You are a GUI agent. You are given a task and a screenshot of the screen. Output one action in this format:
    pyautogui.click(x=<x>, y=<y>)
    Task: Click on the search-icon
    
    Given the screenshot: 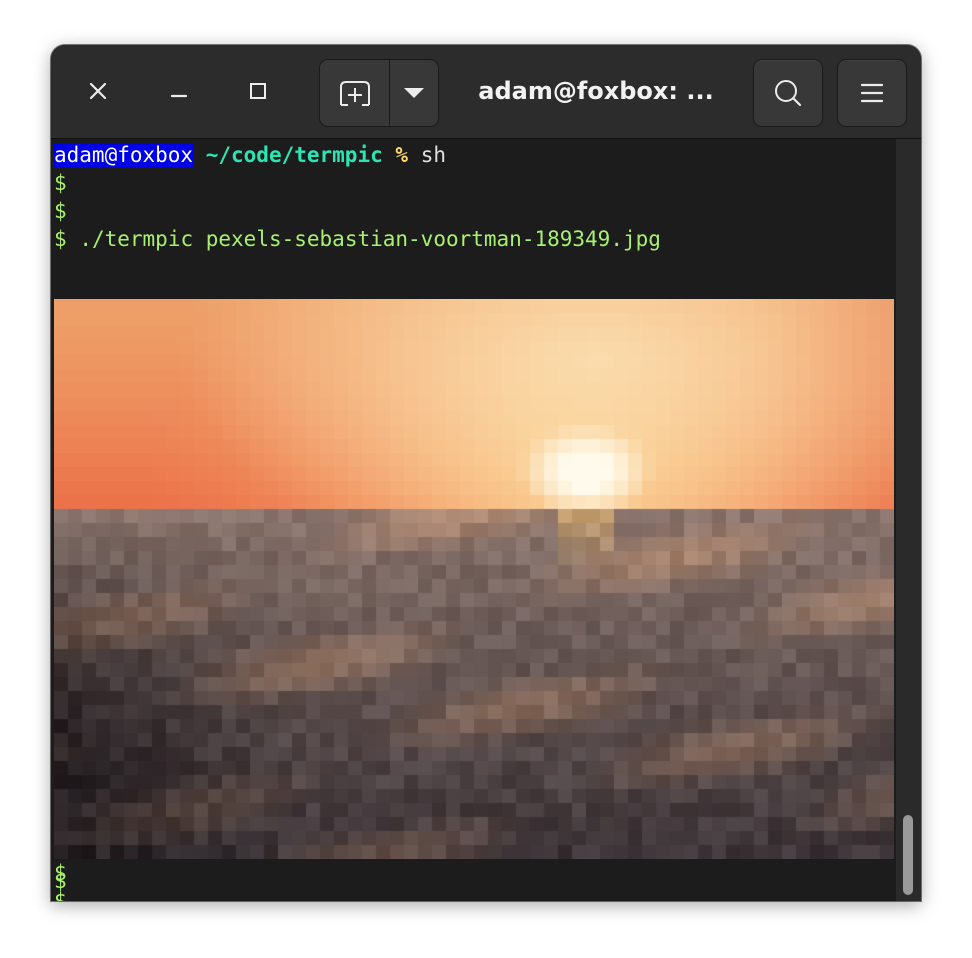 What is the action you would take?
    pyautogui.click(x=788, y=93)
    